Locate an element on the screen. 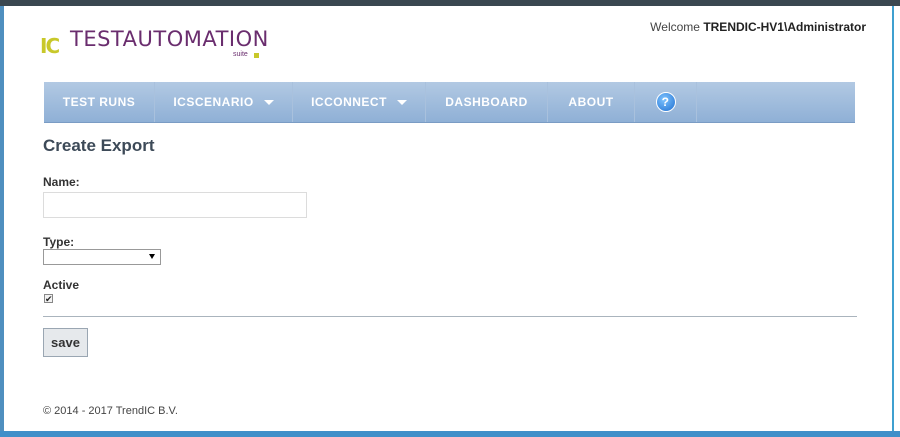 Image resolution: width=900 pixels, height=437 pixels. window-right-edge is located at coordinates (896, 221).